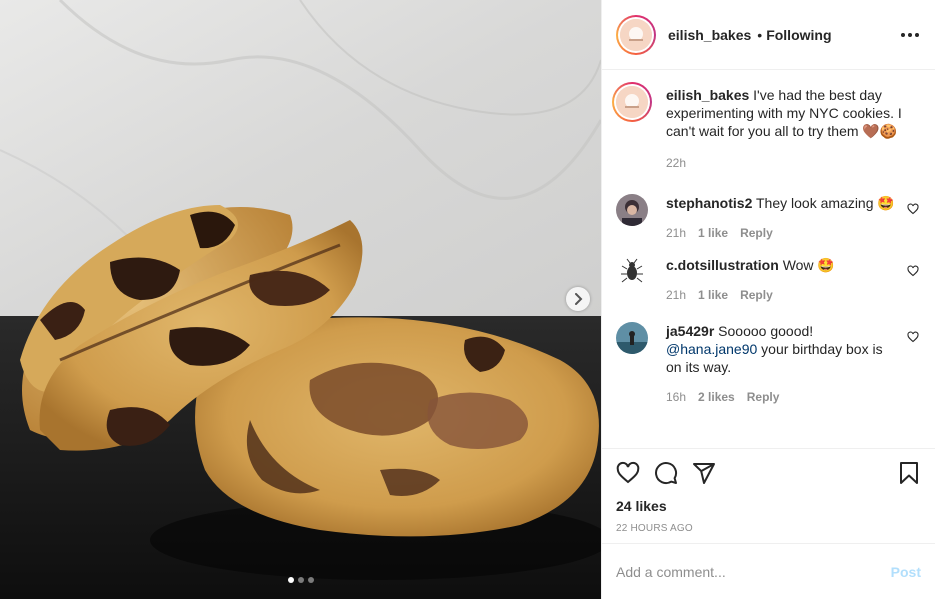 The width and height of the screenshot is (935, 599). Describe the element at coordinates (716, 397) in the screenshot. I see `comment-likes: 2 likes` at that location.